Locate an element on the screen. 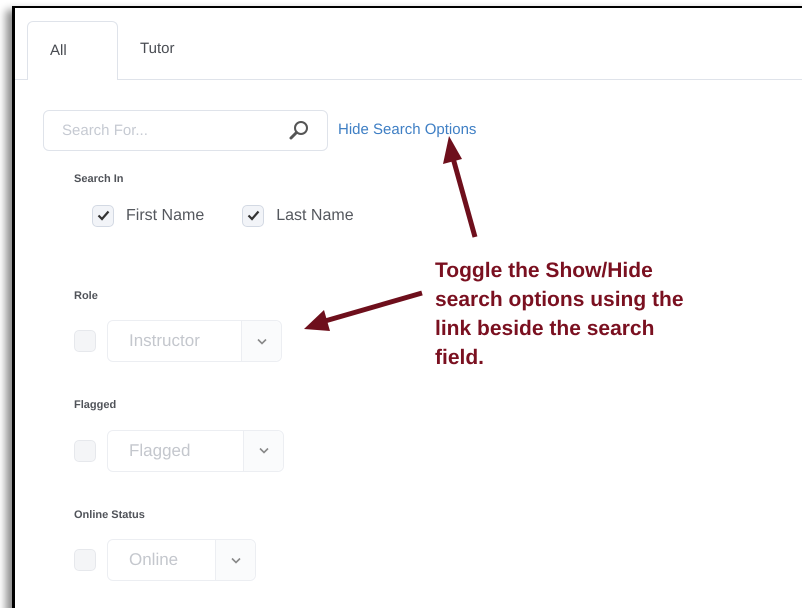 This screenshot has height=608, width=802. tab: All is located at coordinates (72, 50).